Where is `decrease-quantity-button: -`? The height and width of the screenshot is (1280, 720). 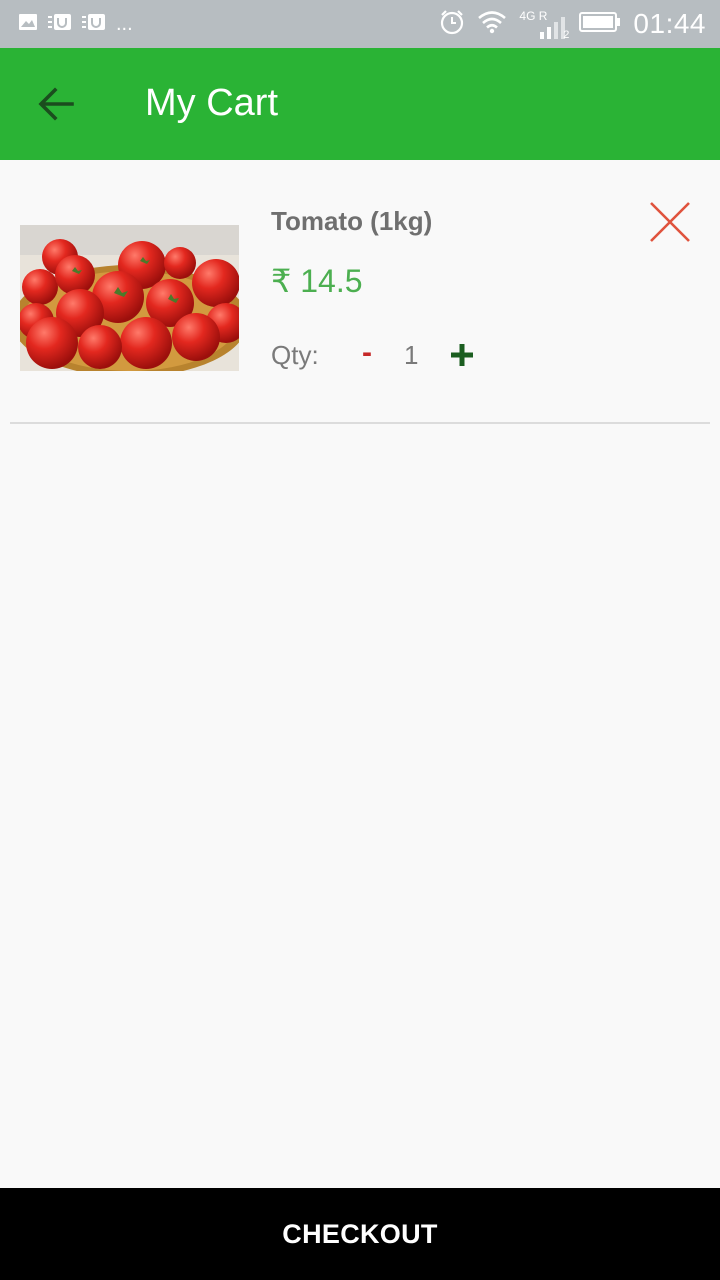 decrease-quantity-button: - is located at coordinates (367, 353).